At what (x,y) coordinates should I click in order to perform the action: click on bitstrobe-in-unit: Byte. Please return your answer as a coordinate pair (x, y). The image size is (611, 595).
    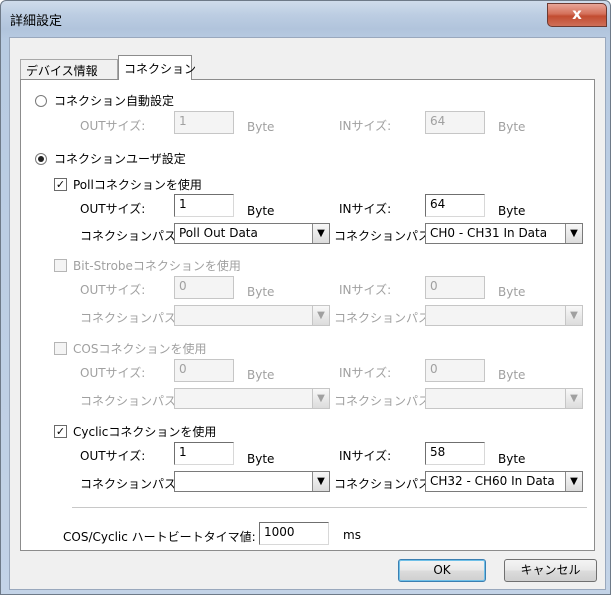
    Looking at the image, I should click on (512, 292).